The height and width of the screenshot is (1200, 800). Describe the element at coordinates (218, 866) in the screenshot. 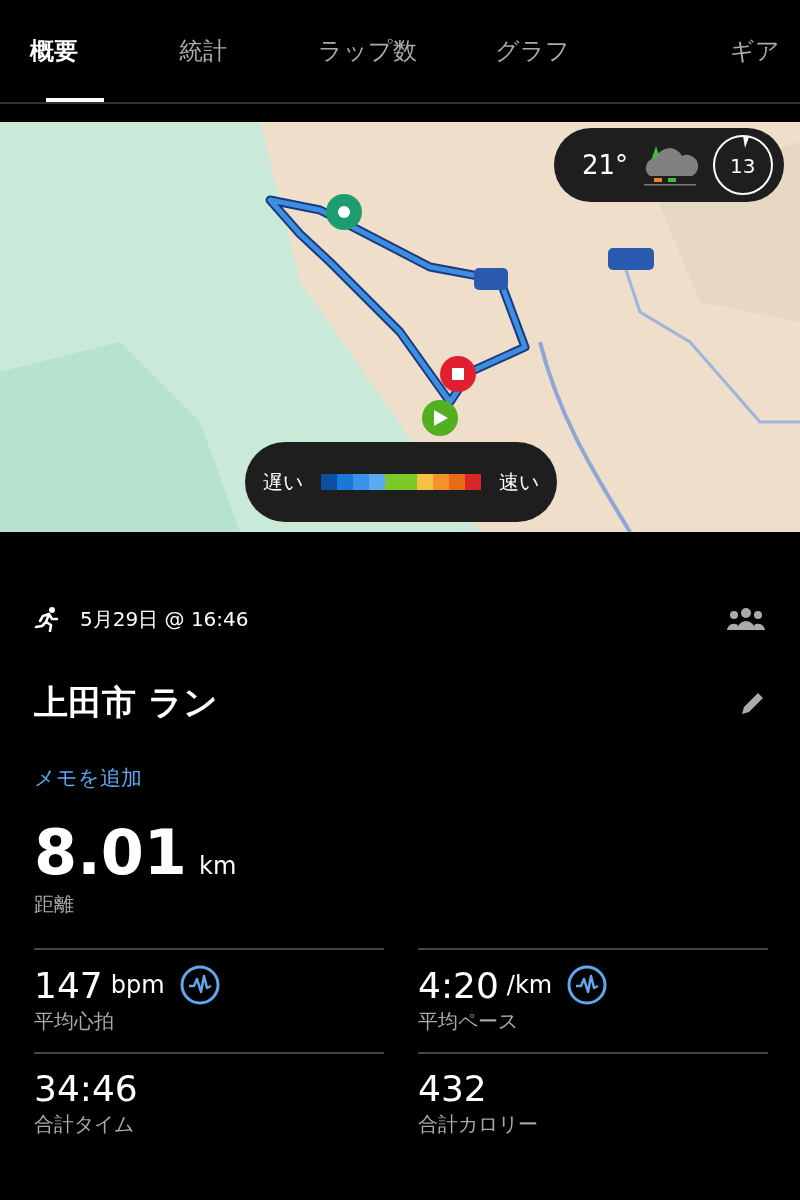

I see `distance-unit: km` at that location.